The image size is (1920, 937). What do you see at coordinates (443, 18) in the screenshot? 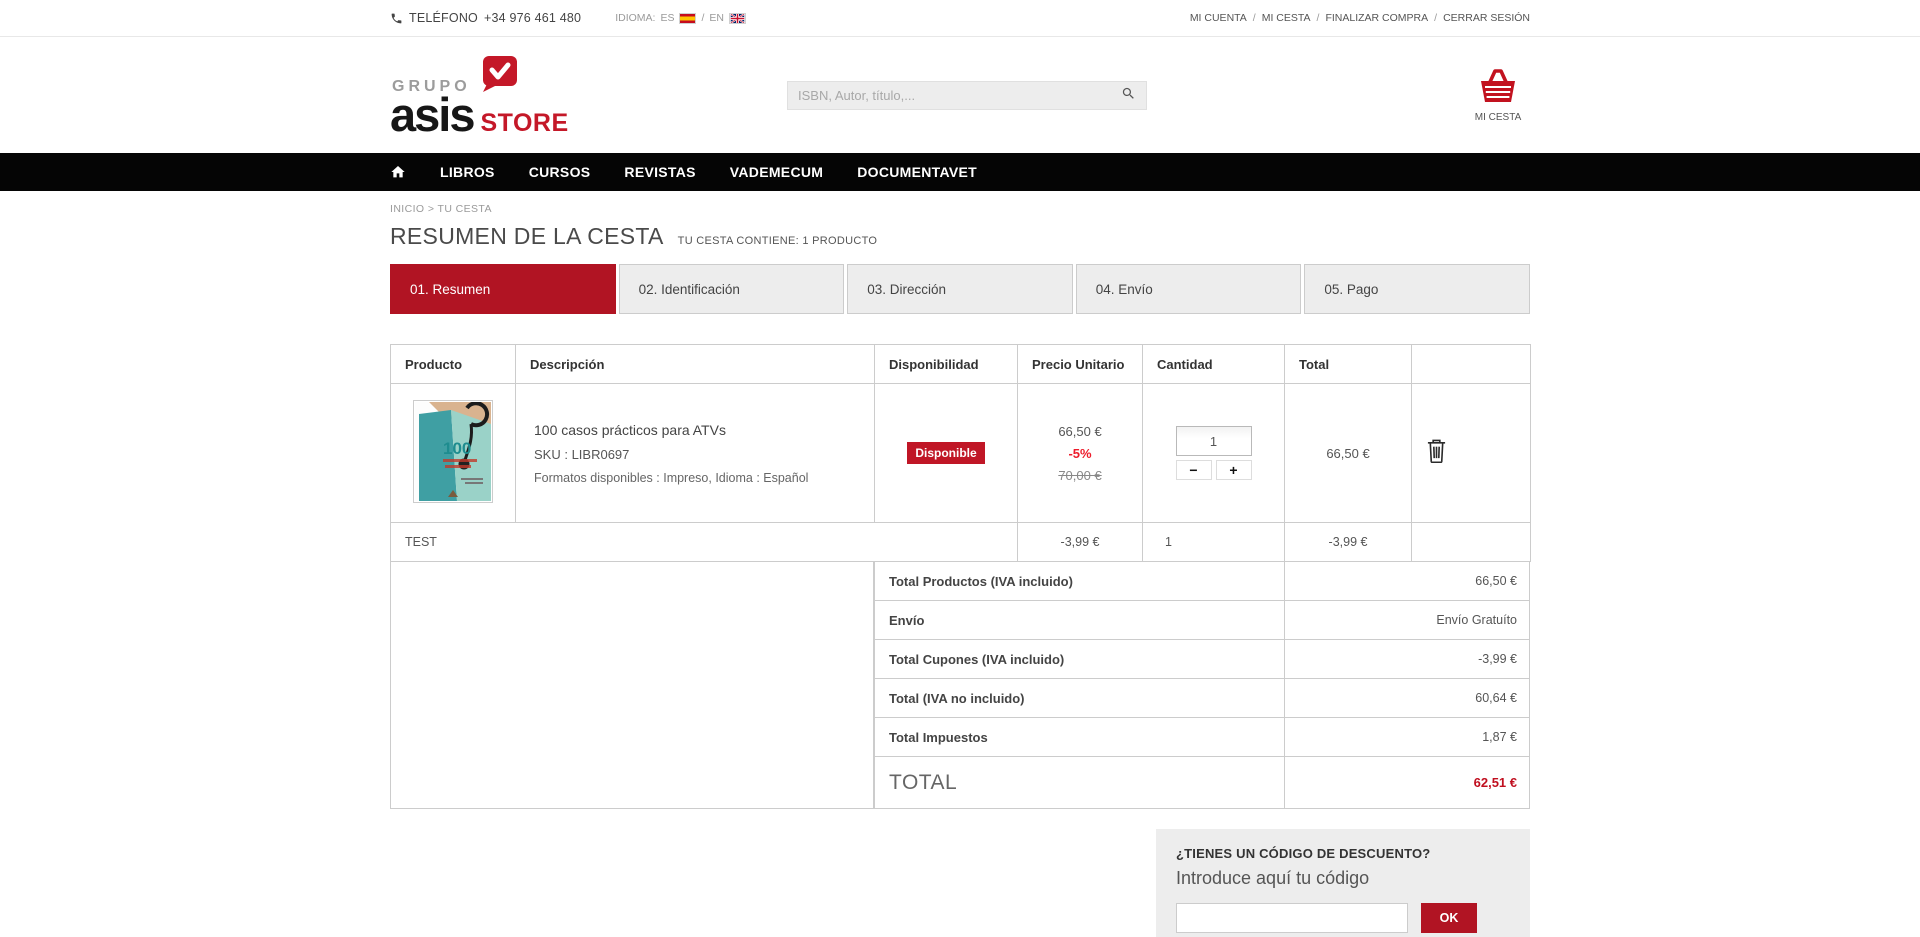
I see `phone-label: TELÉFONO` at bounding box center [443, 18].